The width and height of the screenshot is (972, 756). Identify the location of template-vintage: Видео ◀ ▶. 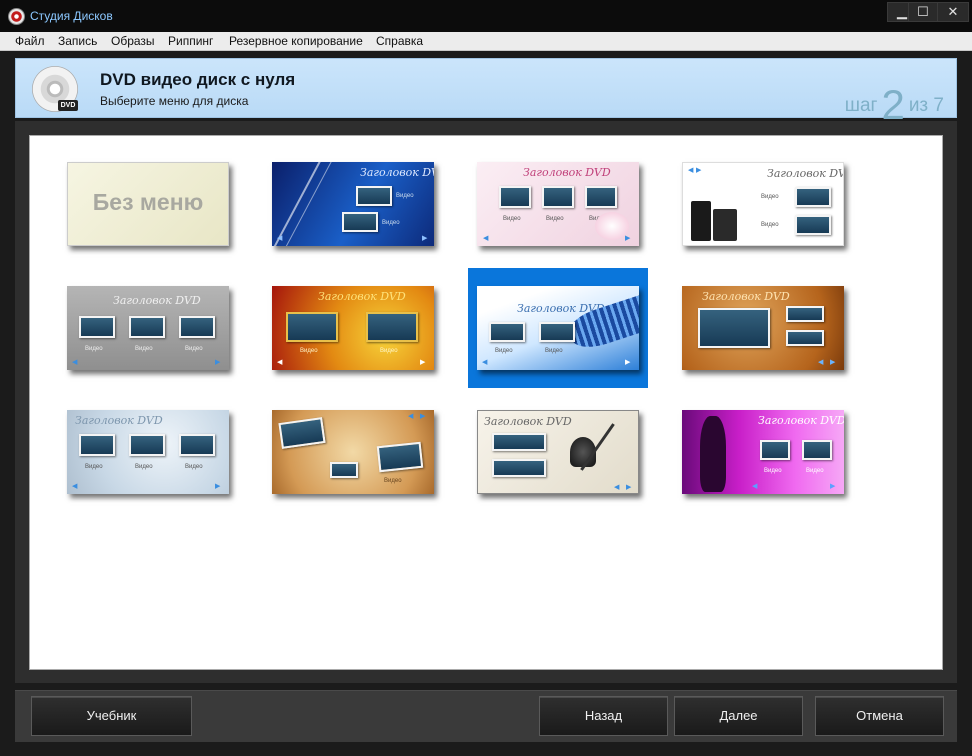
(353, 452).